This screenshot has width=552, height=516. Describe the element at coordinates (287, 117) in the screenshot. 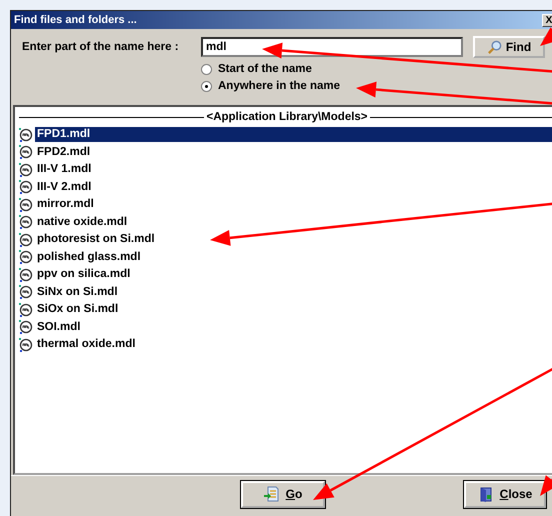

I see `folder-header: <Application Library\Models>` at that location.